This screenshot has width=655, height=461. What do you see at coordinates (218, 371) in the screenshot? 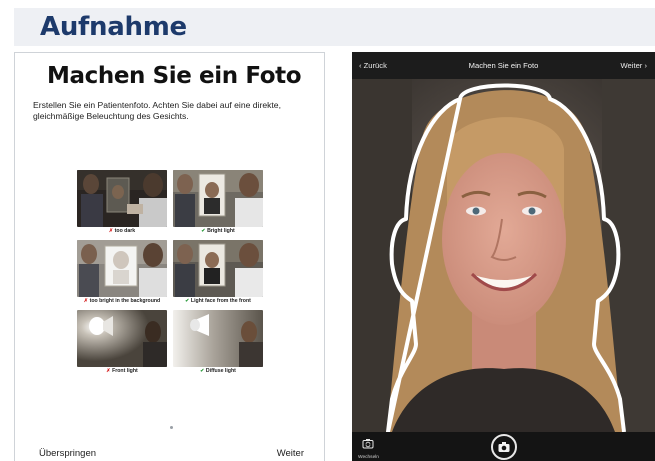
I see `tip-caption: ✔ Diffuse light` at bounding box center [218, 371].